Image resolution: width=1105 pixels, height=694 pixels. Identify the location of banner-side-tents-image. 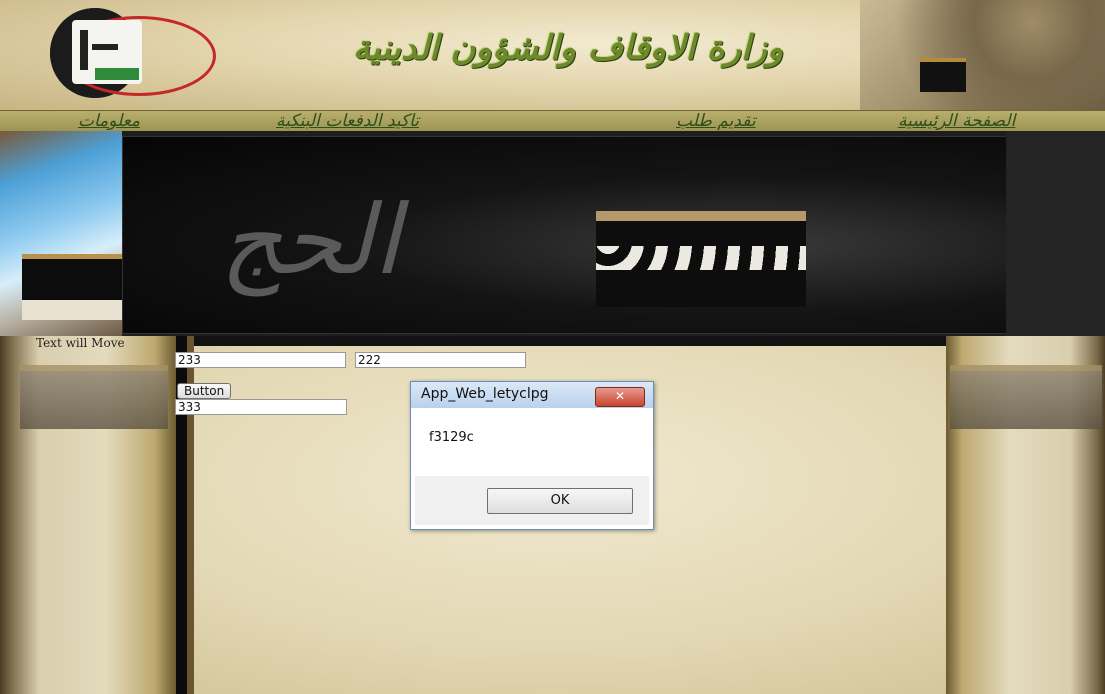
(72, 310).